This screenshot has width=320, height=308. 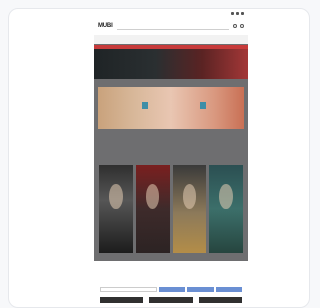 I want to click on thumbnail-row, so click(x=171, y=300).